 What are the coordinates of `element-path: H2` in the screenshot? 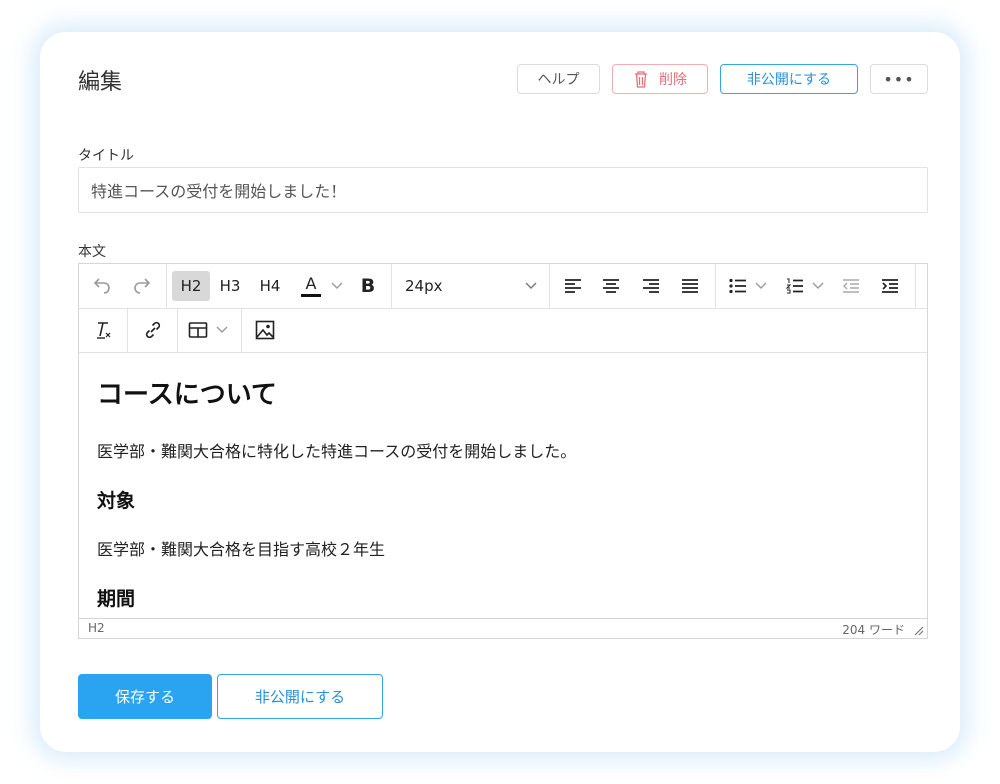 It's located at (96, 628).